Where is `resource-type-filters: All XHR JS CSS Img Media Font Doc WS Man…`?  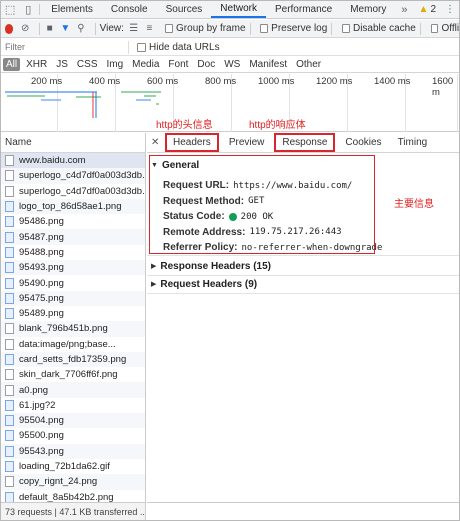 resource-type-filters: All XHR JS CSS Img Media Font Doc WS Man… is located at coordinates (230, 65).